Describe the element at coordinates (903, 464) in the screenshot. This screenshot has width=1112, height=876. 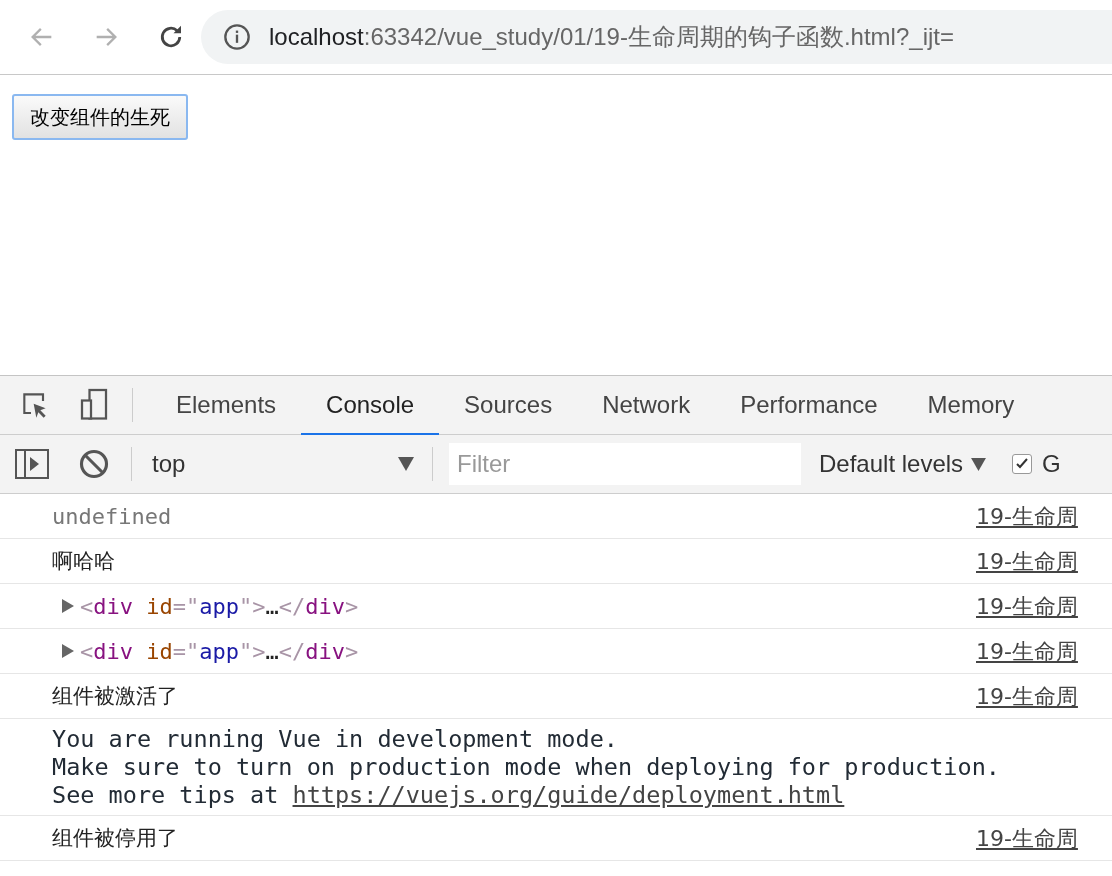
I see `levels-dropdown: Default levels` at that location.